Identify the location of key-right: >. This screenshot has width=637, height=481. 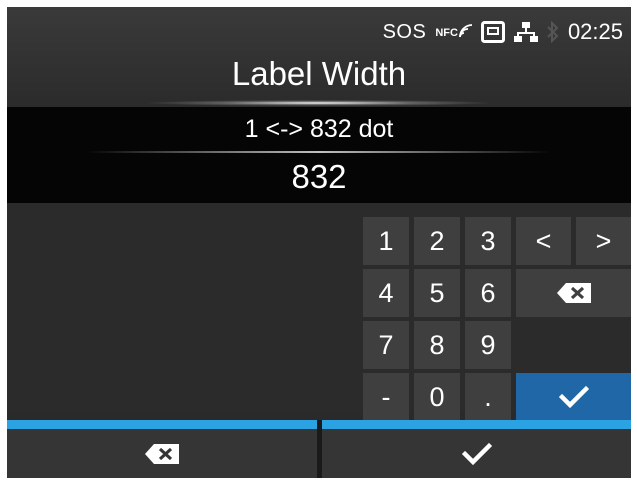
(603, 241).